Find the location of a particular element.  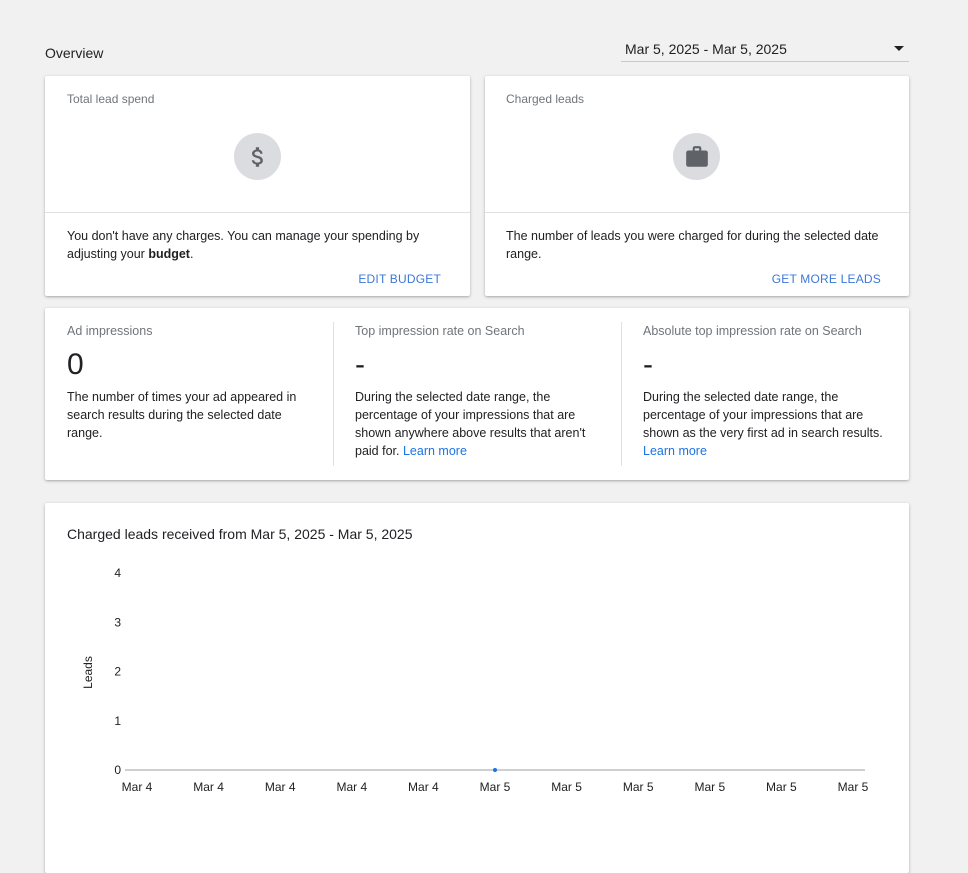

edit-budget-button: EDIT BUDGET is located at coordinates (399, 279).